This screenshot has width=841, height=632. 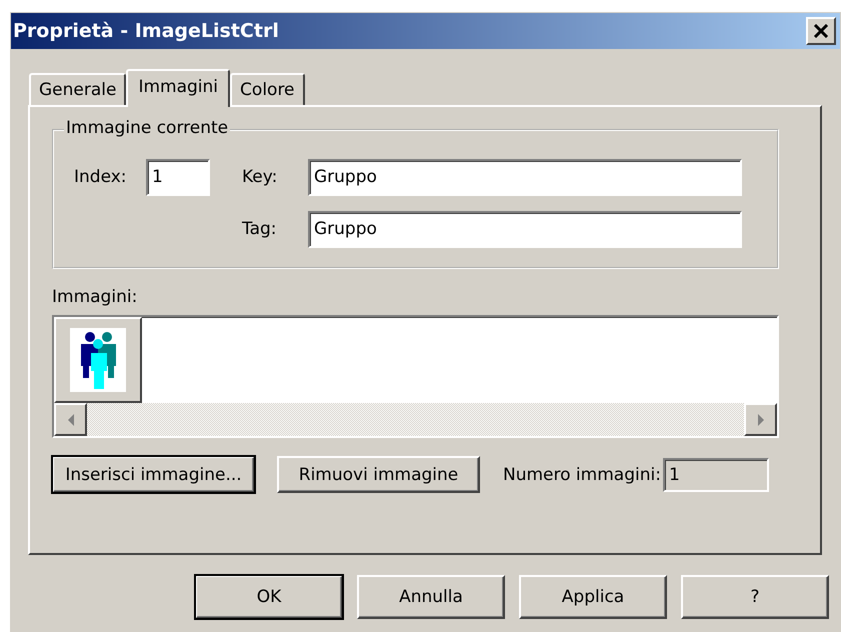 I want to click on window-title: Proprietà - ImageListCtrl, so click(x=146, y=31).